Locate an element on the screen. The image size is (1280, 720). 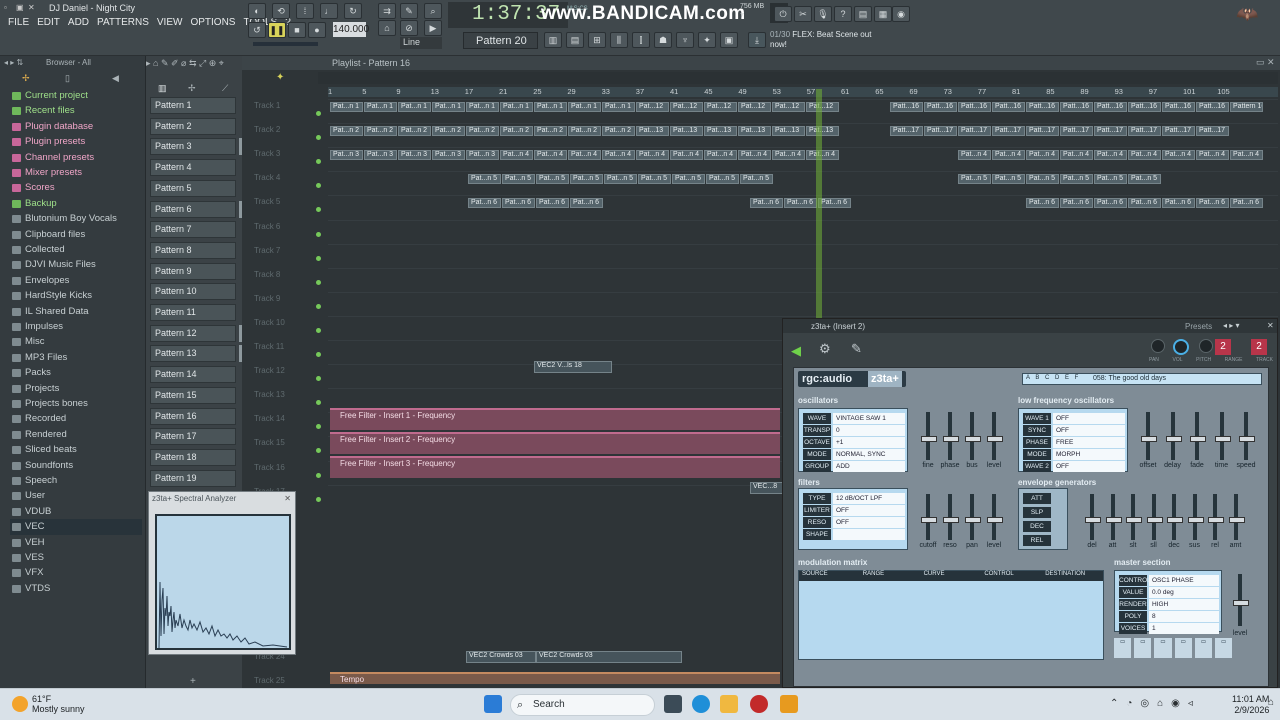
menu-item-patterns: PATTERNS is located at coordinates (123, 22).